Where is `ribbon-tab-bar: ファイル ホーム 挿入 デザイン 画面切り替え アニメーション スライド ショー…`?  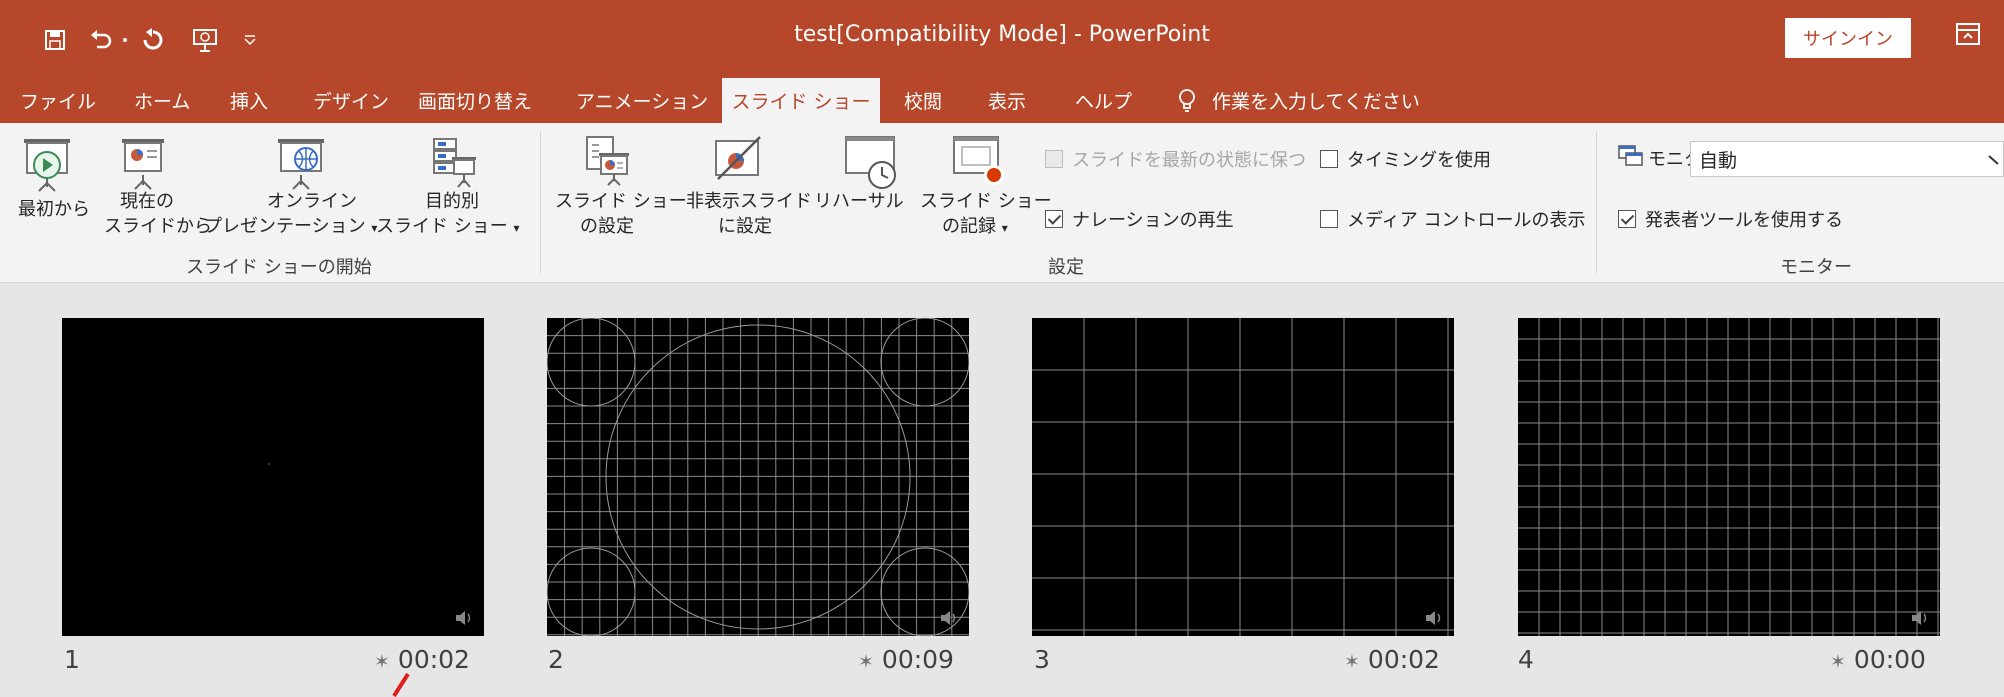 ribbon-tab-bar: ファイル ホーム 挿入 デザイン 画面切り替え アニメーション スライド ショー… is located at coordinates (1002, 100).